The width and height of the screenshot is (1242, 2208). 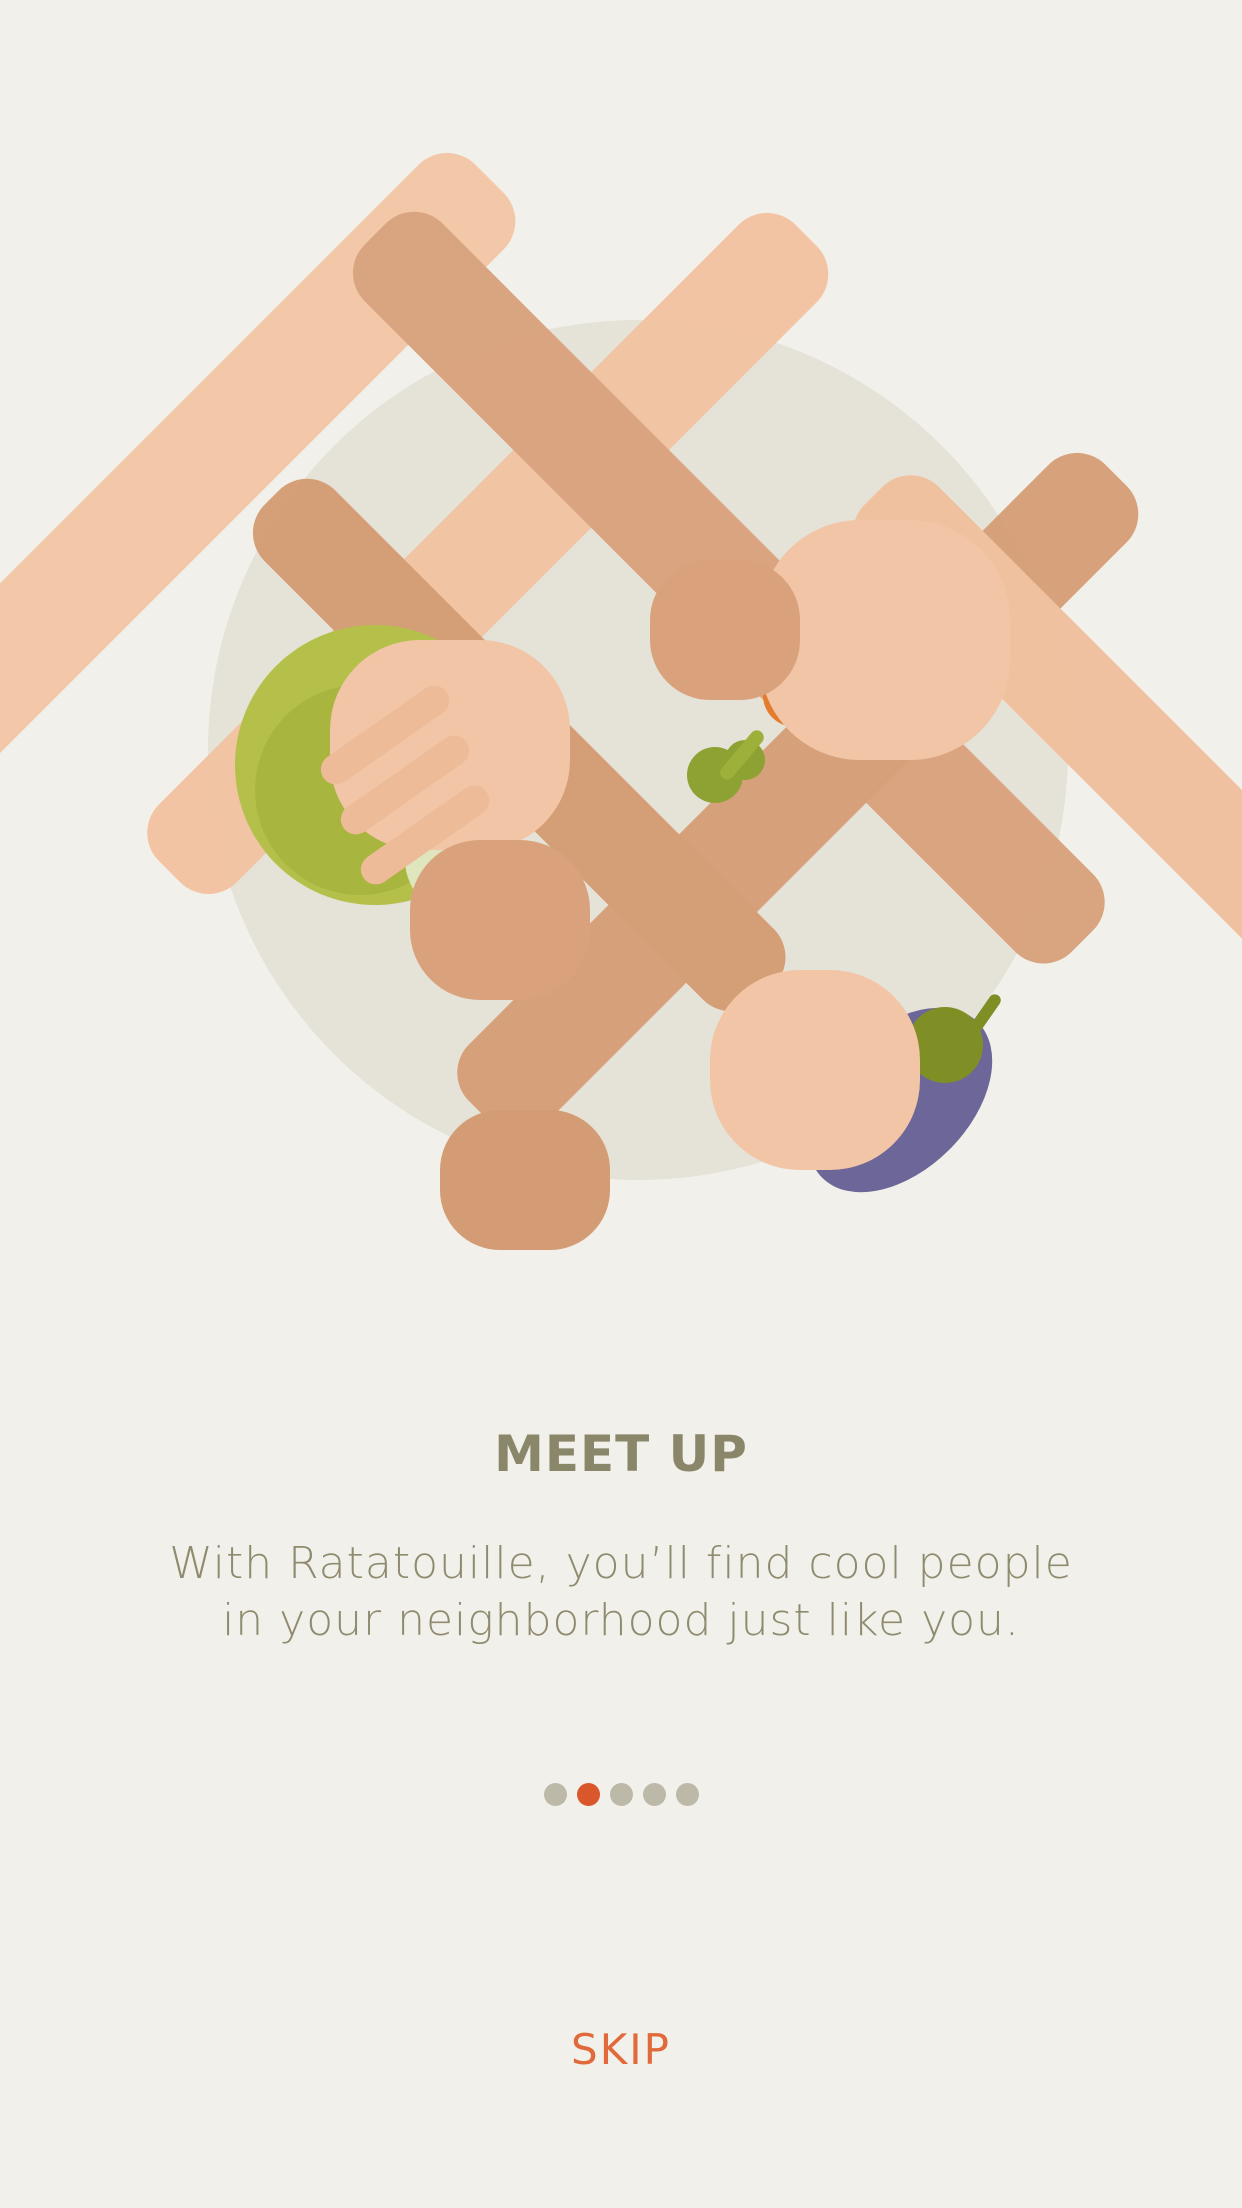 What do you see at coordinates (815, 1070) in the screenshot?
I see `hand-bottom-right-icon` at bounding box center [815, 1070].